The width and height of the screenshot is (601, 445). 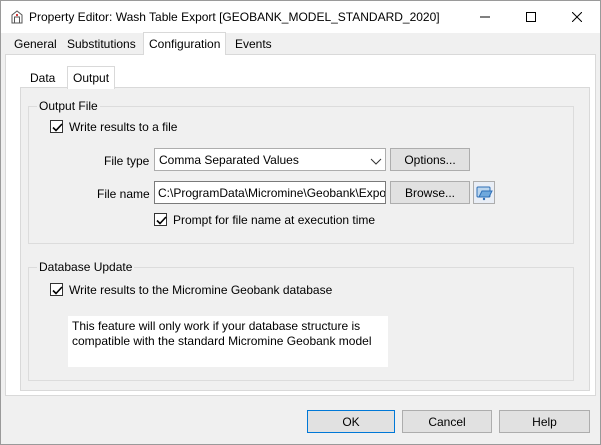 What do you see at coordinates (531, 17) in the screenshot?
I see `maximize-button` at bounding box center [531, 17].